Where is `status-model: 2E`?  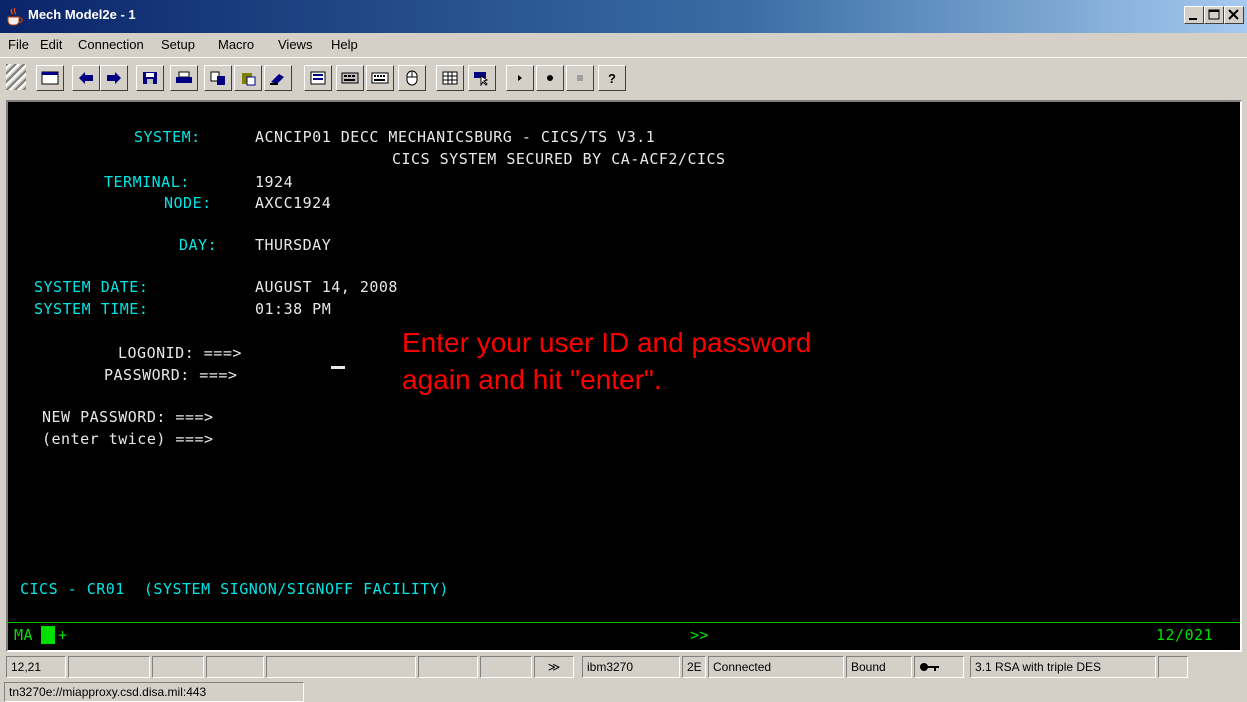 status-model: 2E is located at coordinates (694, 667).